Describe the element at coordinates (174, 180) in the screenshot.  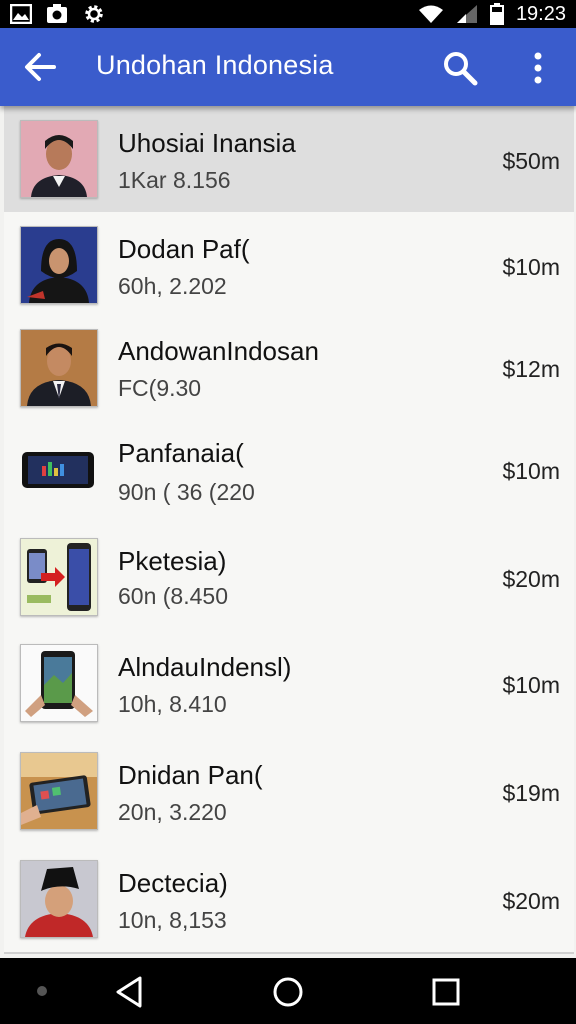
I see `item-subtitle: 1Kar 8.156` at that location.